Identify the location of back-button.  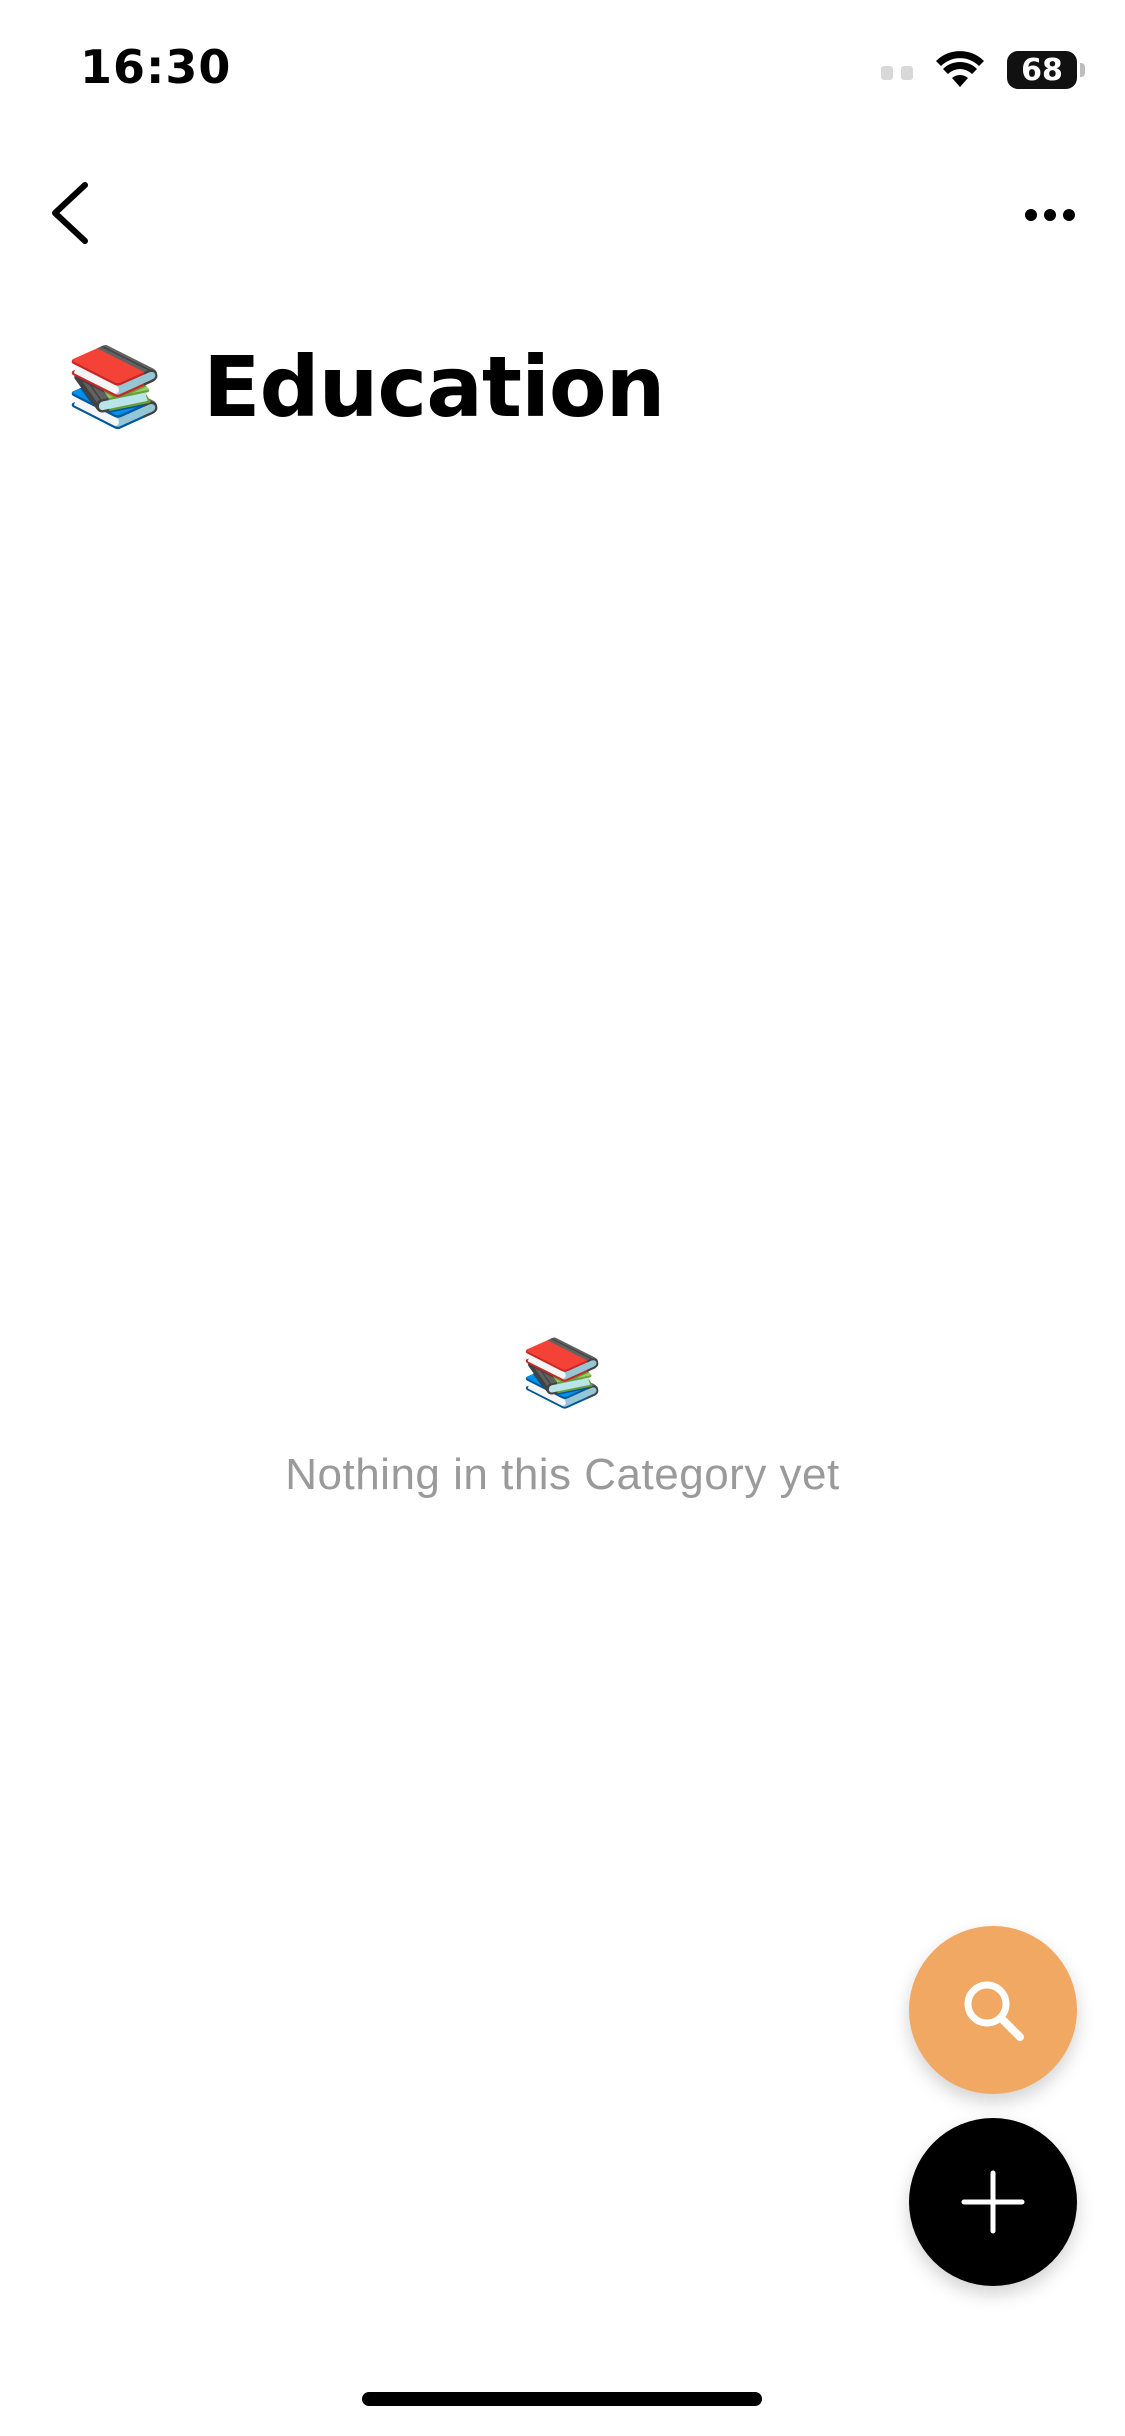
(70, 213).